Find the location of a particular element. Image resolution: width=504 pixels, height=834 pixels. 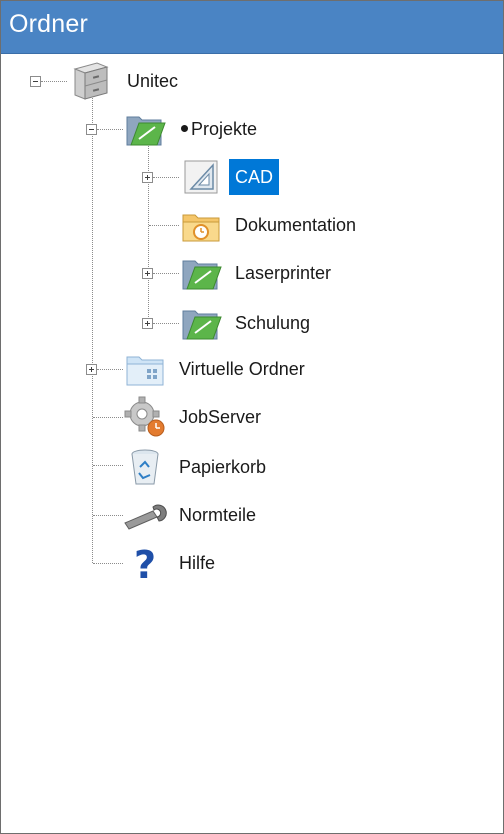

tree-item-normteile: Normteile is located at coordinates (217, 515).